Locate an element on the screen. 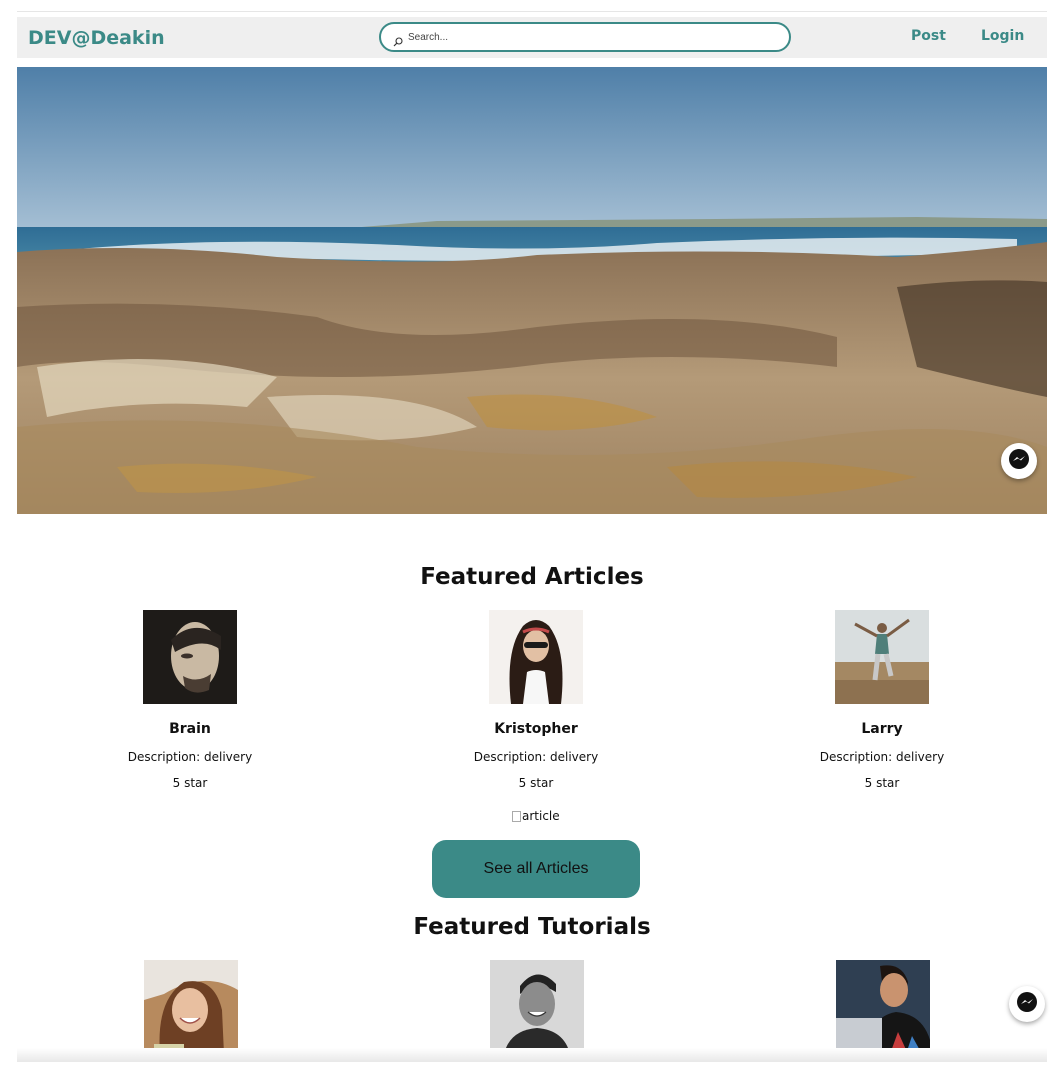 The width and height of the screenshot is (1064, 1080). broken-image-alt-text: article is located at coordinates (541, 816).